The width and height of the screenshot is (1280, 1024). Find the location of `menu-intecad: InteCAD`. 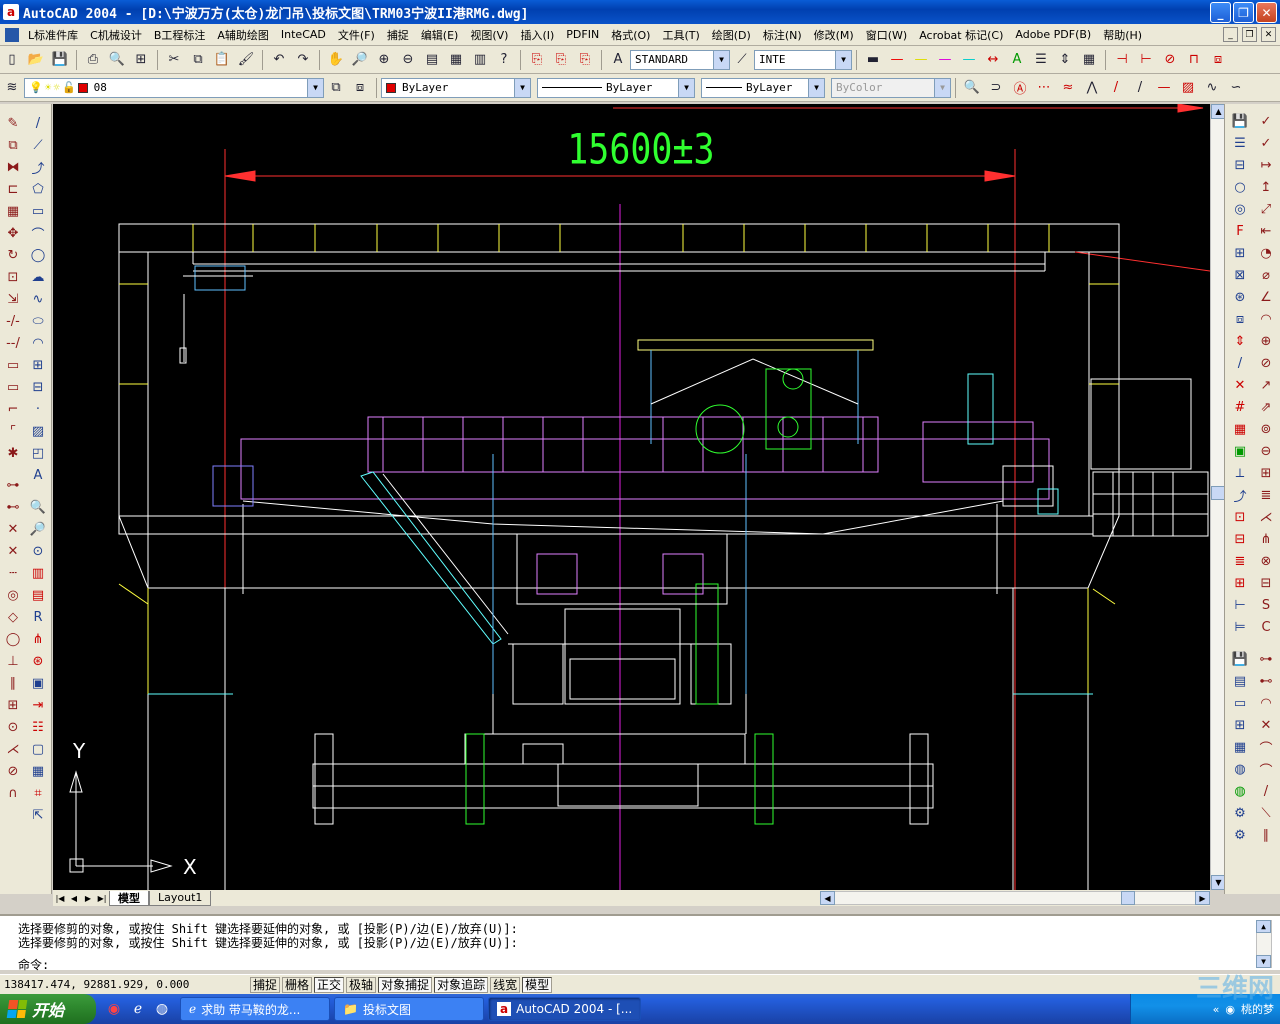

menu-intecad: InteCAD is located at coordinates (303, 34).